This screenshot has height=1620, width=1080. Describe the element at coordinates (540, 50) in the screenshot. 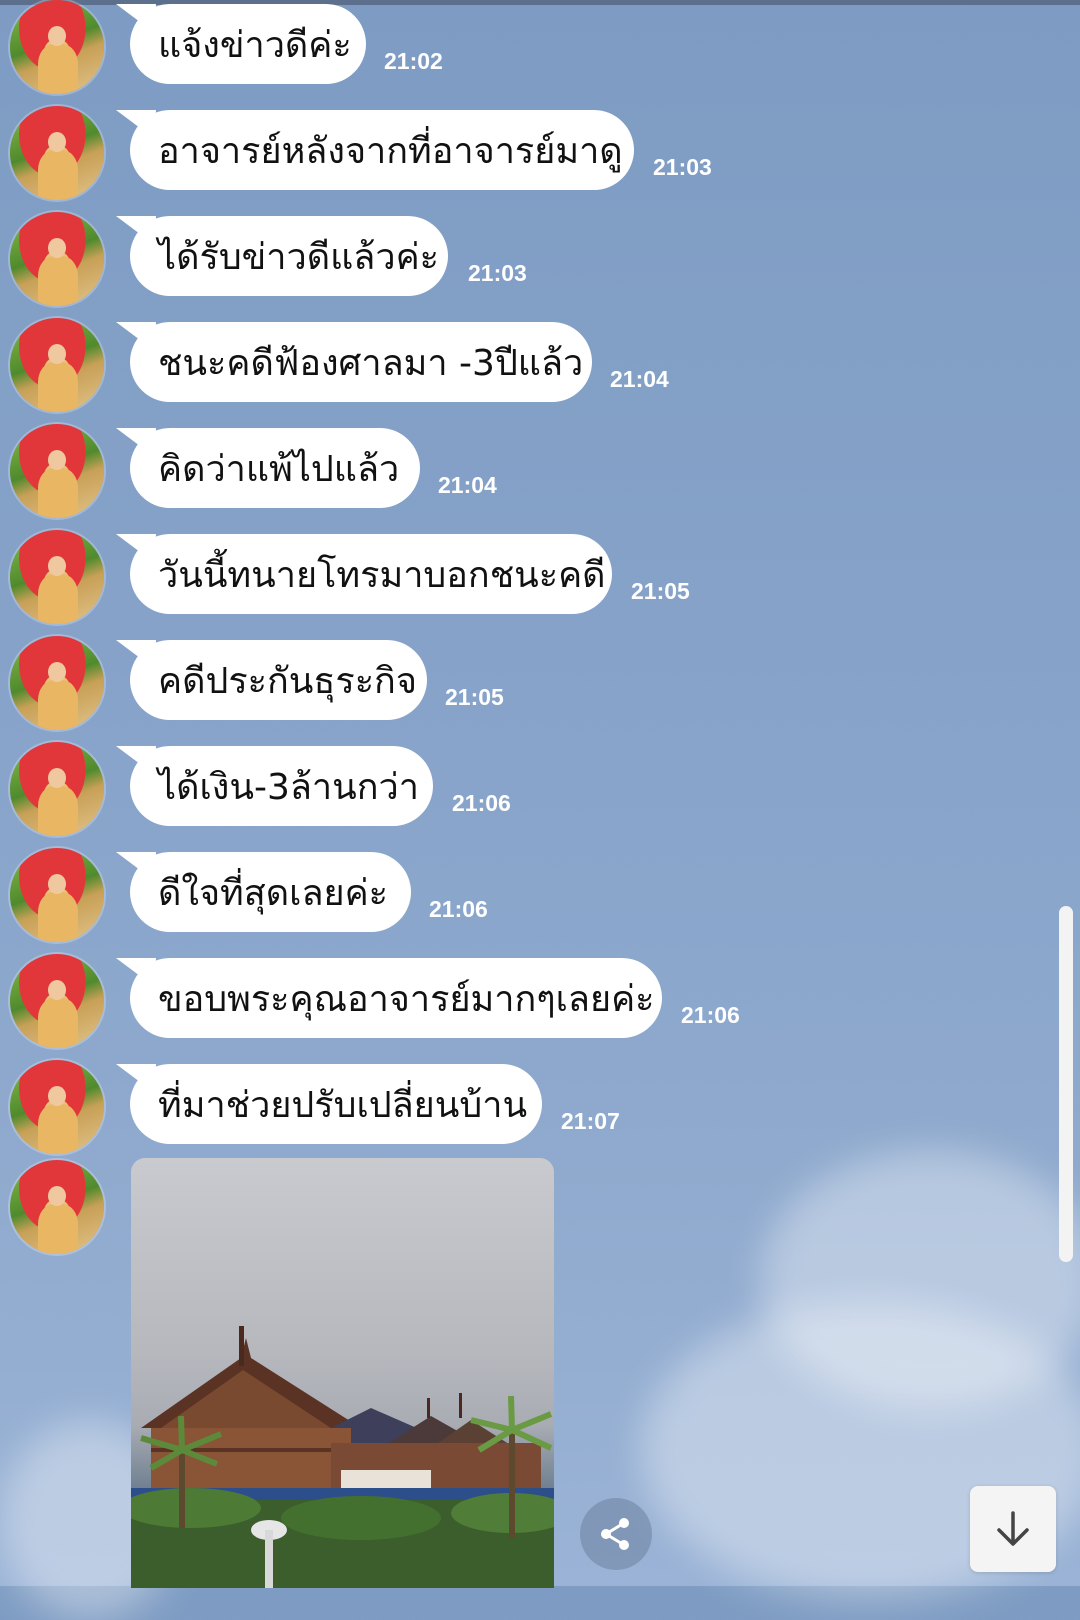

I see `chat-message: แจ้งข่าวดีค่ะ 21:02` at that location.